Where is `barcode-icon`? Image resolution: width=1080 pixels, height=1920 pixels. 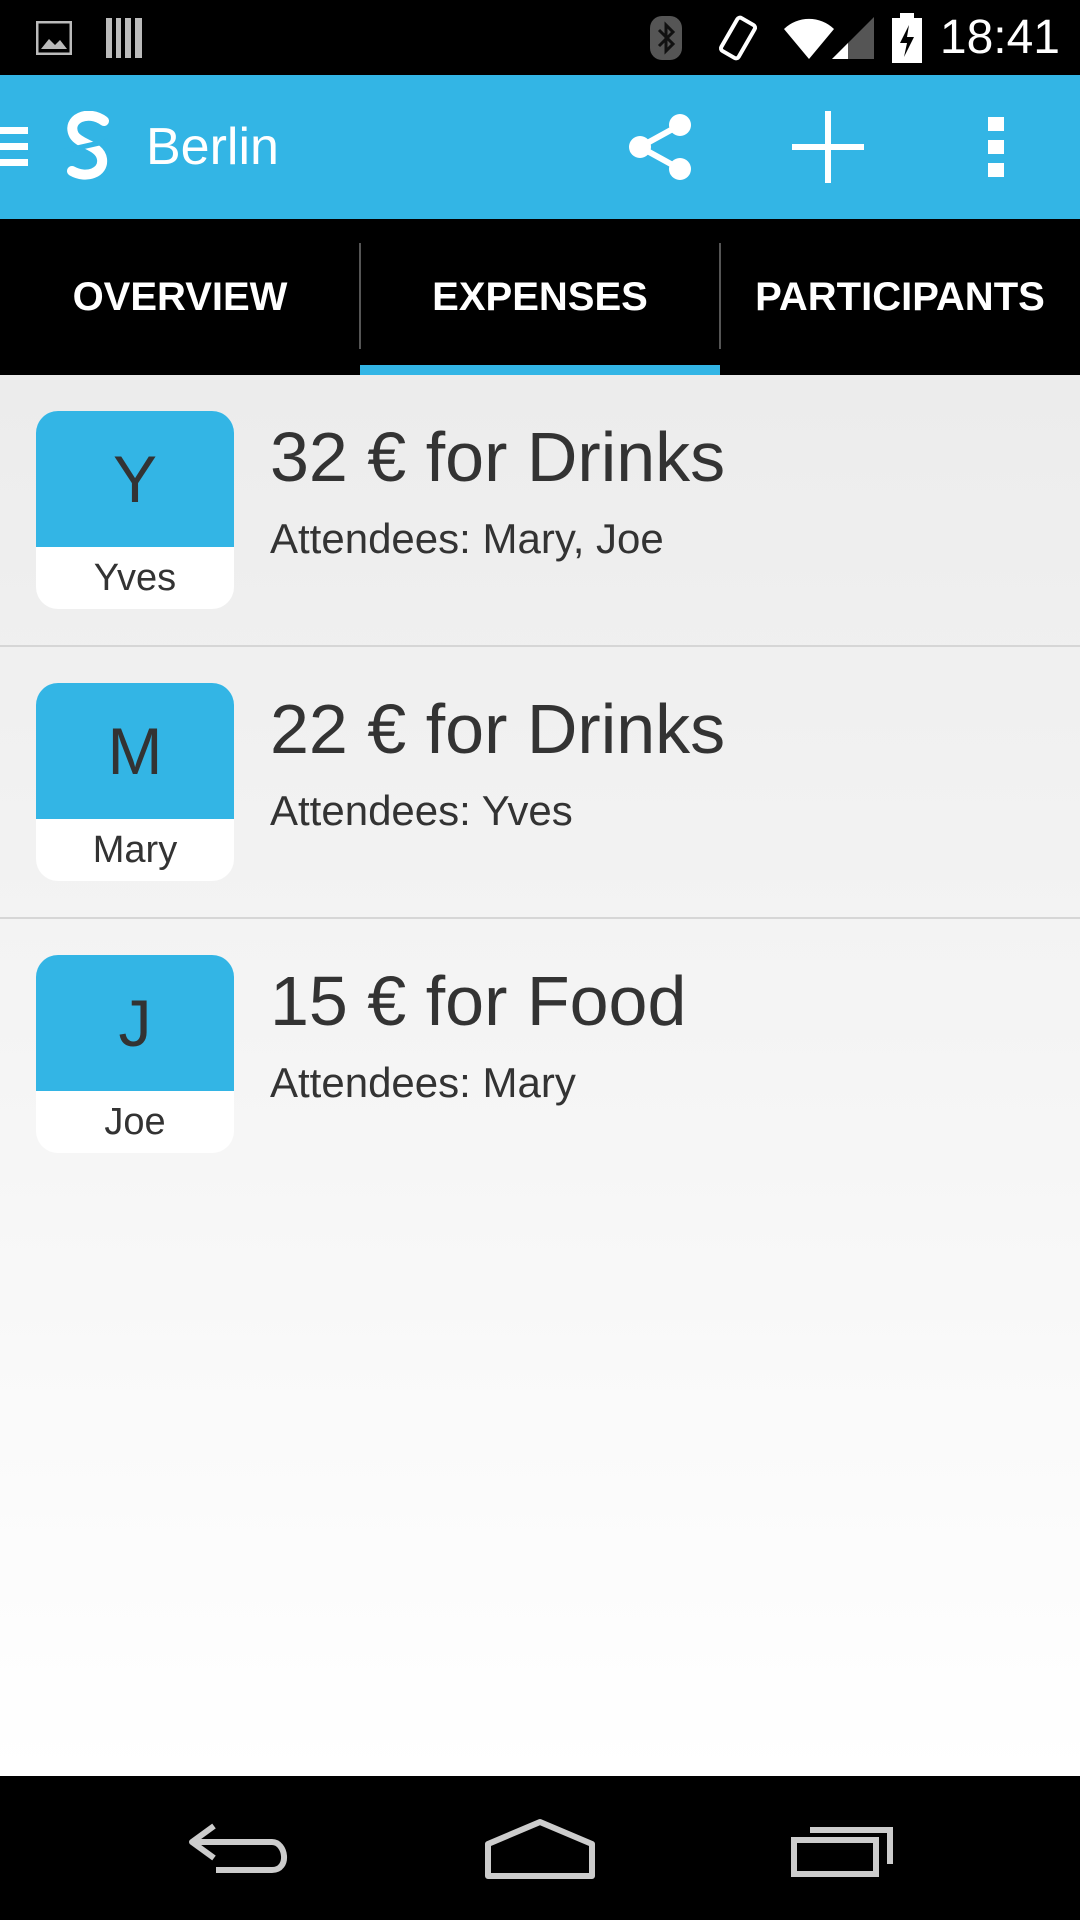 barcode-icon is located at coordinates (125, 37).